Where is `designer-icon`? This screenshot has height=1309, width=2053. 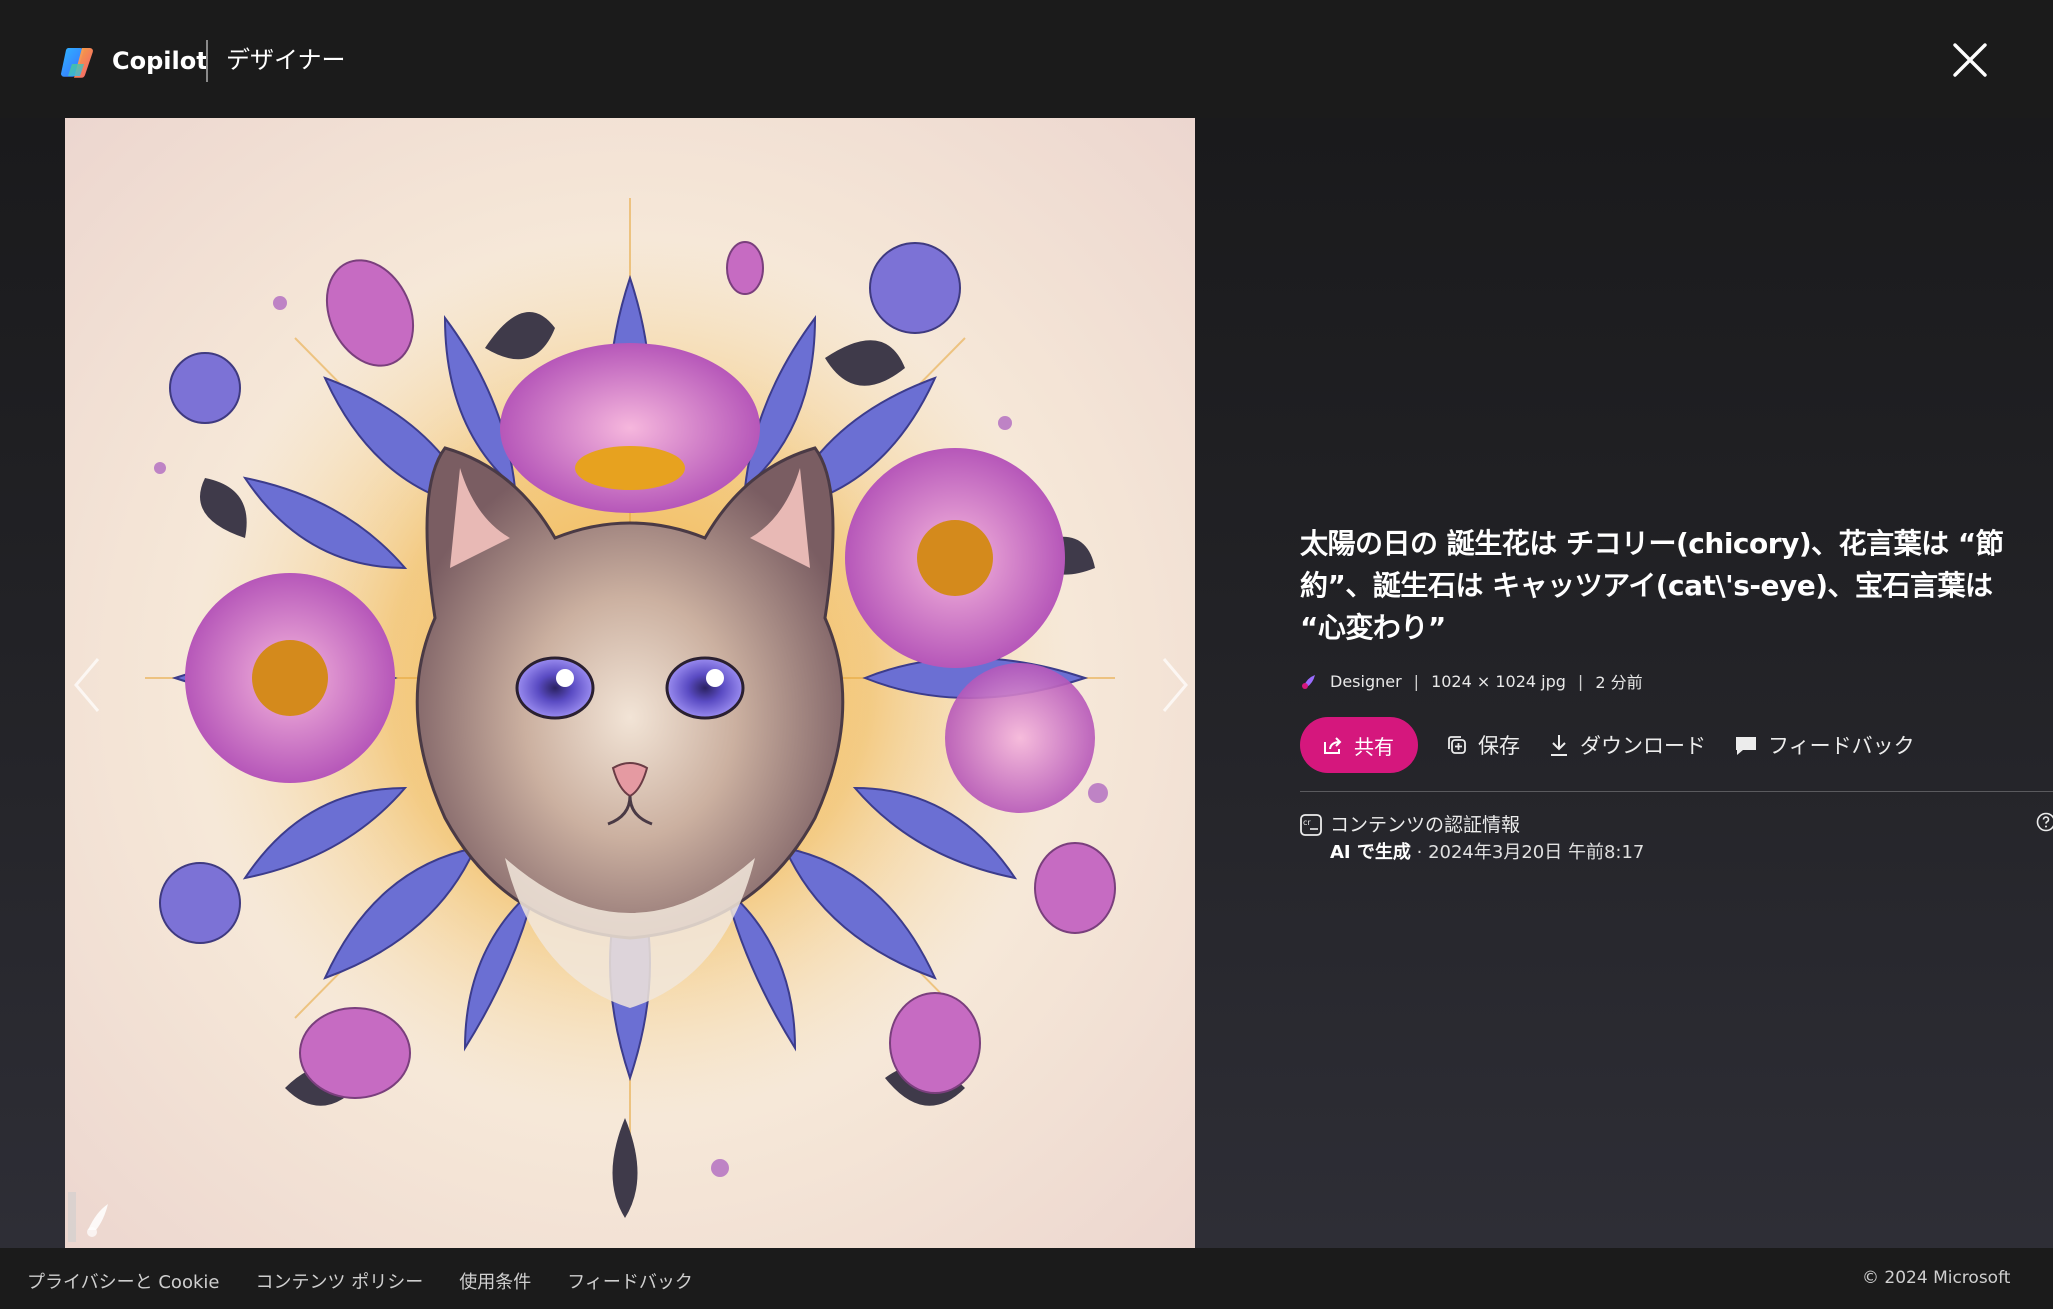
designer-icon is located at coordinates (1308, 682).